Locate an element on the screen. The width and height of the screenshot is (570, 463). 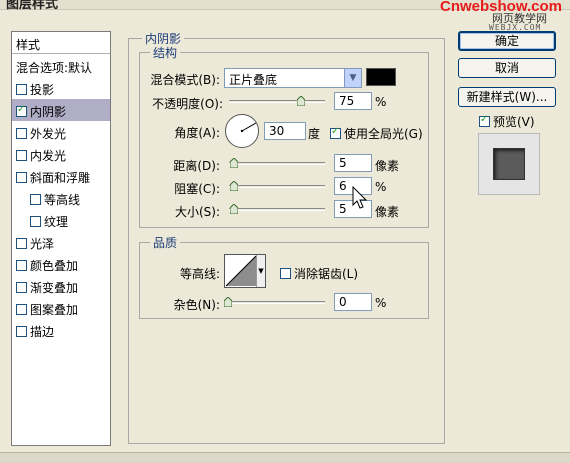
preview-toggle: 预览(V) is located at coordinates (507, 121).